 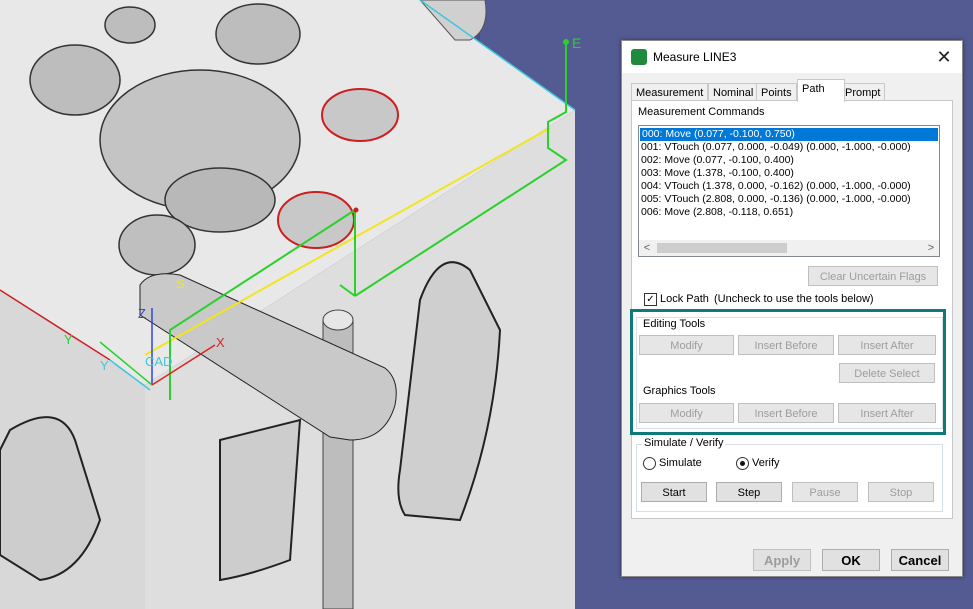 I want to click on side-window-center, so click(x=260, y=500).